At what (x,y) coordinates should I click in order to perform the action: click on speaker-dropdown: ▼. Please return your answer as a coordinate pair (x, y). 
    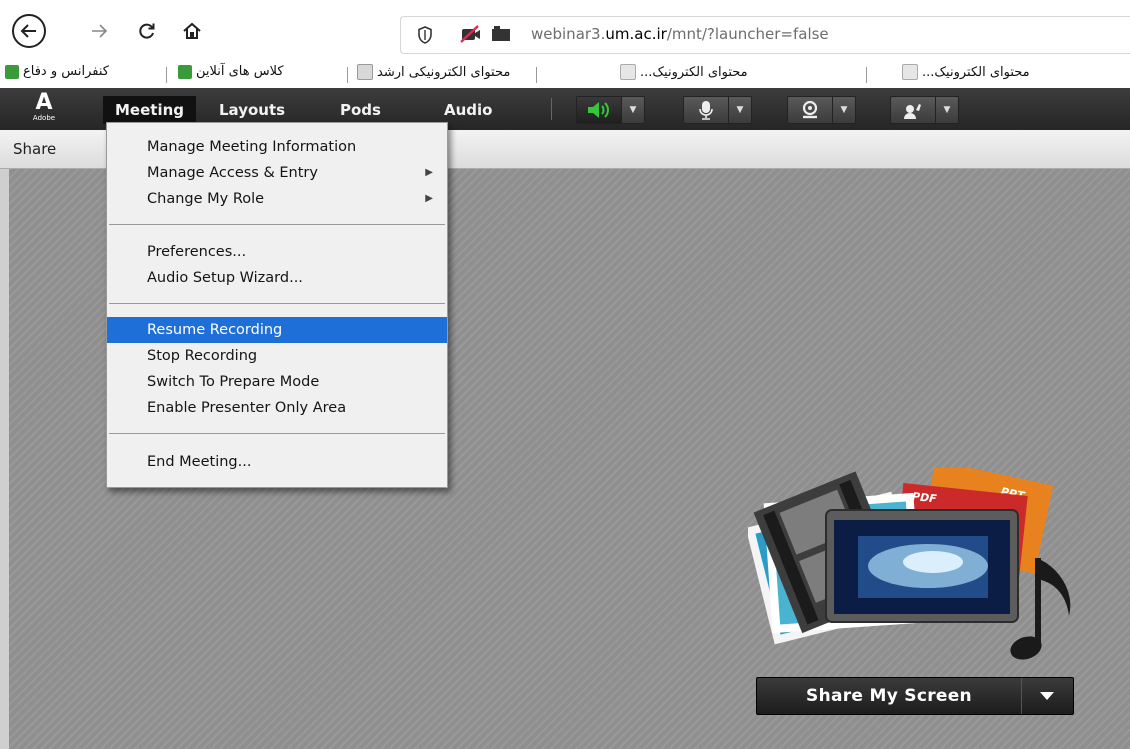
    Looking at the image, I should click on (632, 110).